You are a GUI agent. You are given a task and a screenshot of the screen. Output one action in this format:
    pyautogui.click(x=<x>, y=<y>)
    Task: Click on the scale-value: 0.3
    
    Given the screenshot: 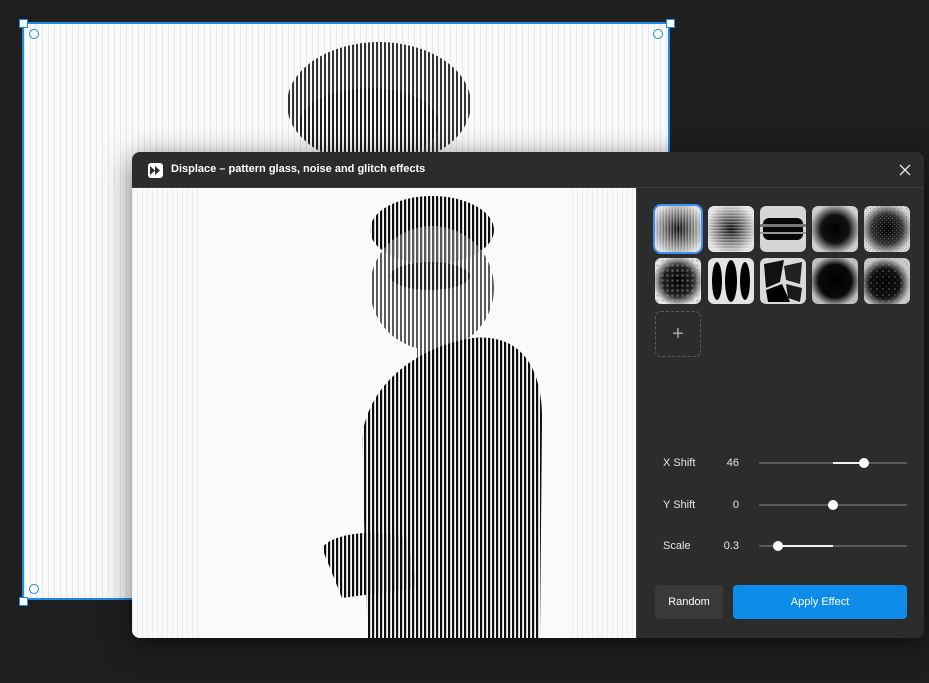 What is the action you would take?
    pyautogui.click(x=731, y=546)
    